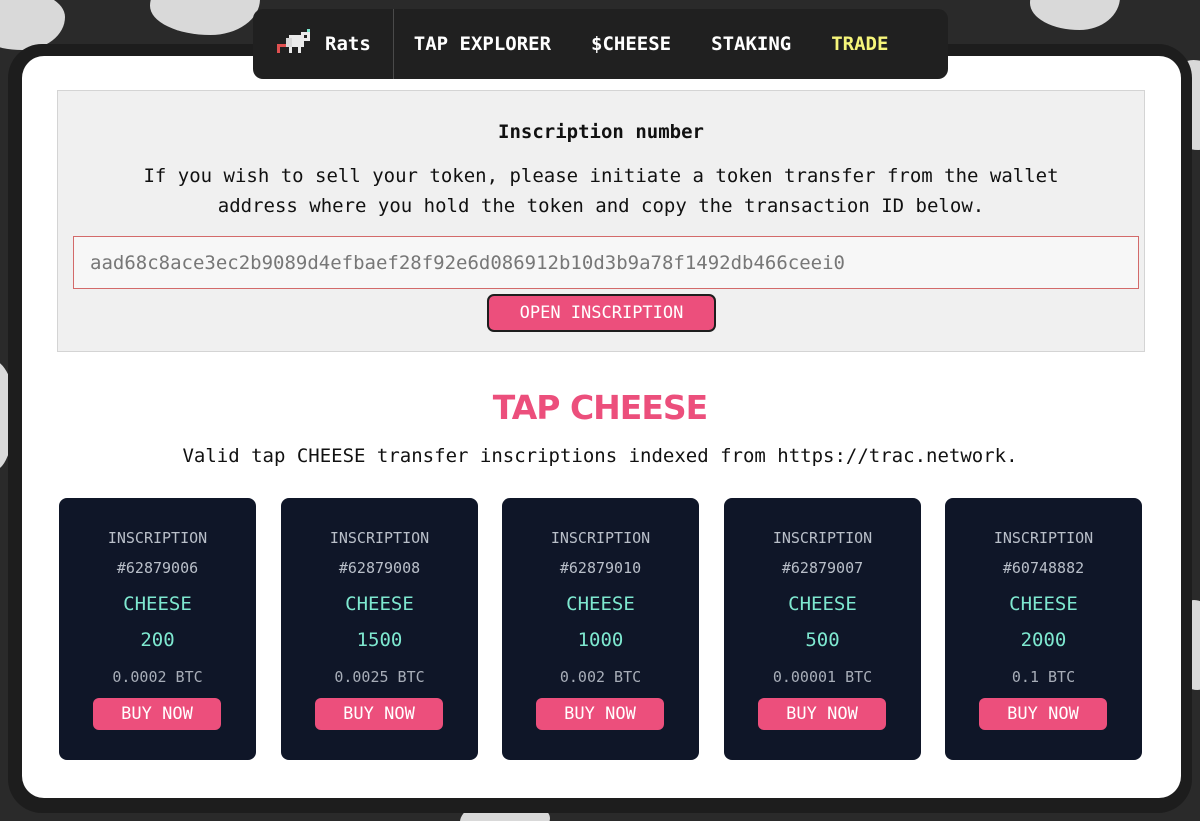  Describe the element at coordinates (157, 640) in the screenshot. I see `card-amount: 200` at that location.